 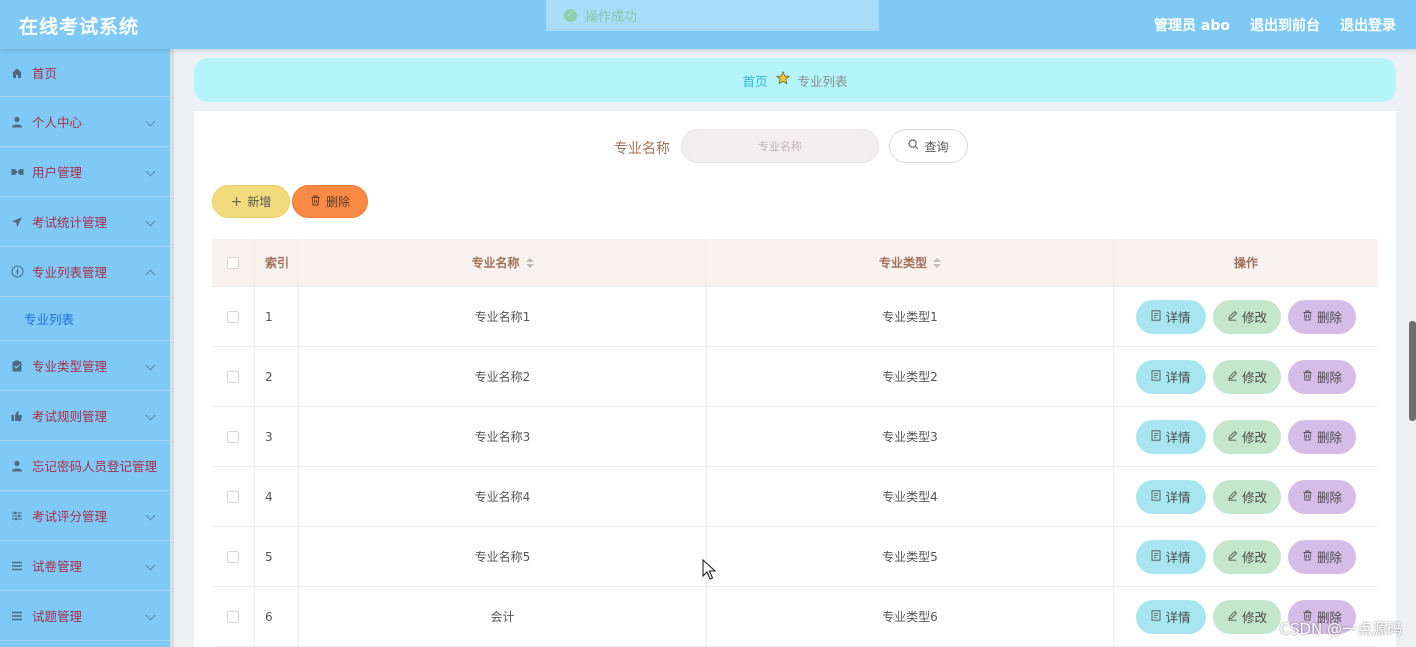 What do you see at coordinates (910, 316) in the screenshot?
I see `row-major-type: 专业类型1` at bounding box center [910, 316].